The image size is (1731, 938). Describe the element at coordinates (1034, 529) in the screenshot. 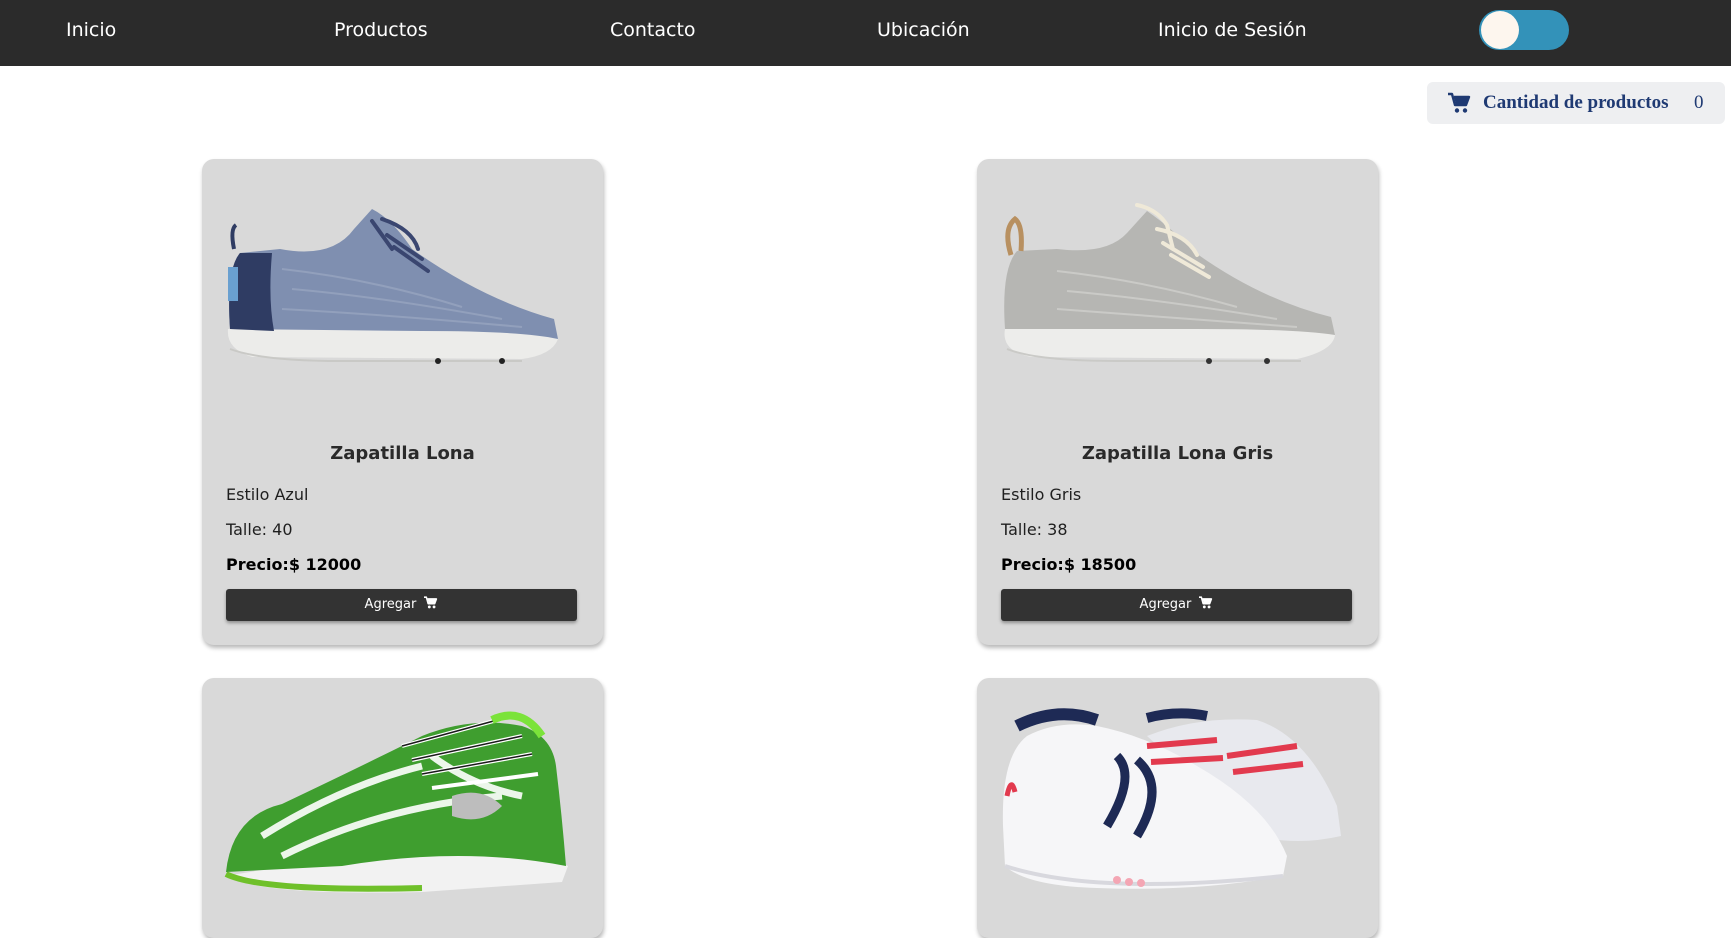

I see `product-size: Talle: 38` at that location.